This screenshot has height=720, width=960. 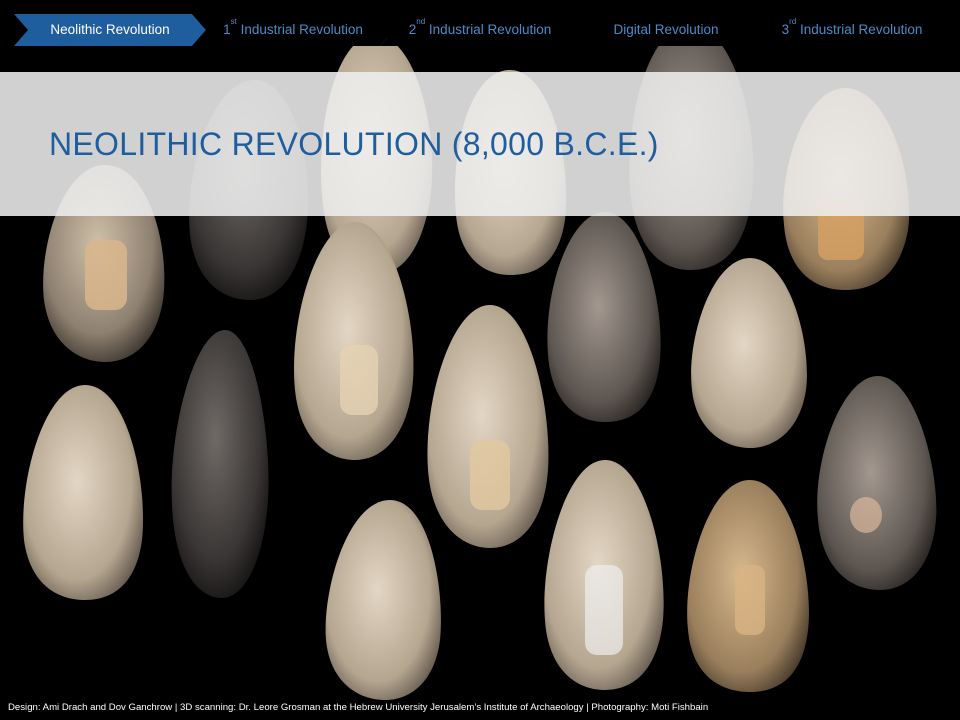 I want to click on breadcrumb-item-neolithic-revolution: Neolithic Revolution, so click(x=110, y=30).